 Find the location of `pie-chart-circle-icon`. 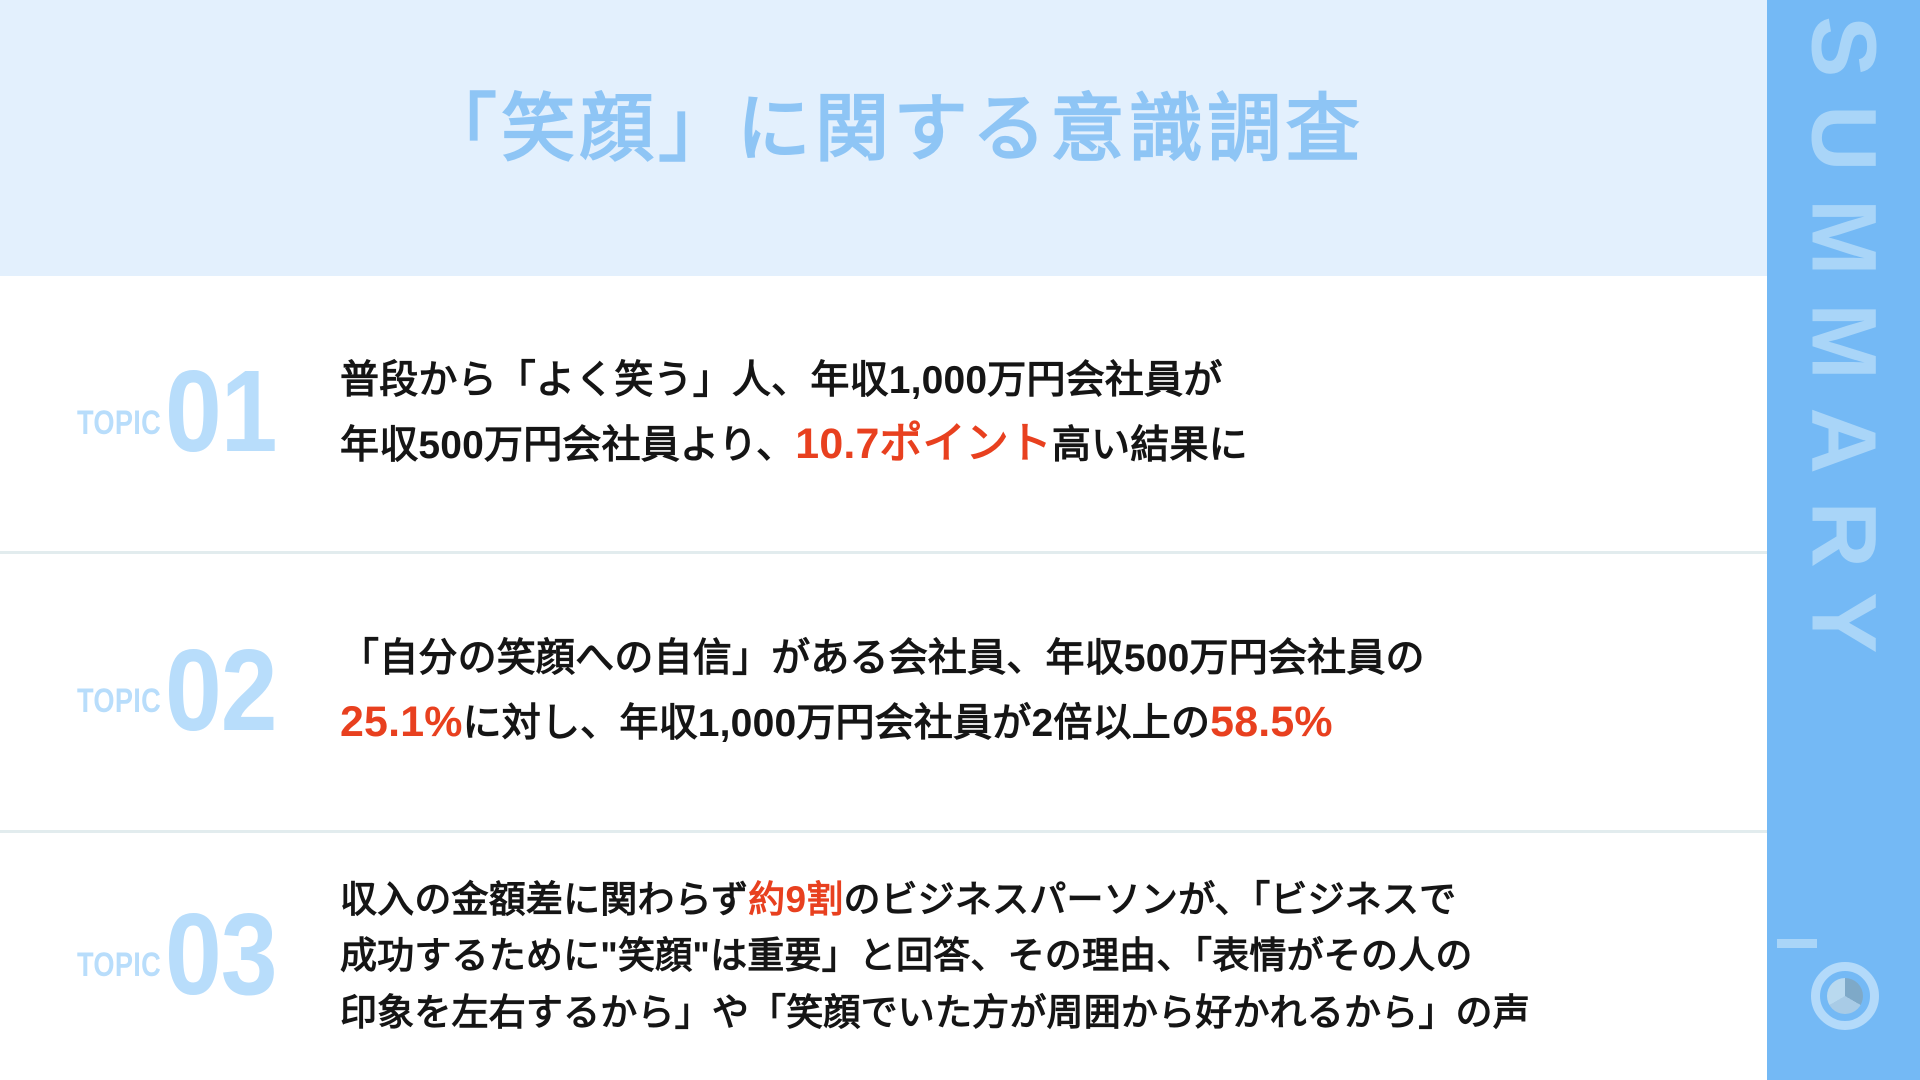

pie-chart-circle-icon is located at coordinates (1828, 984).